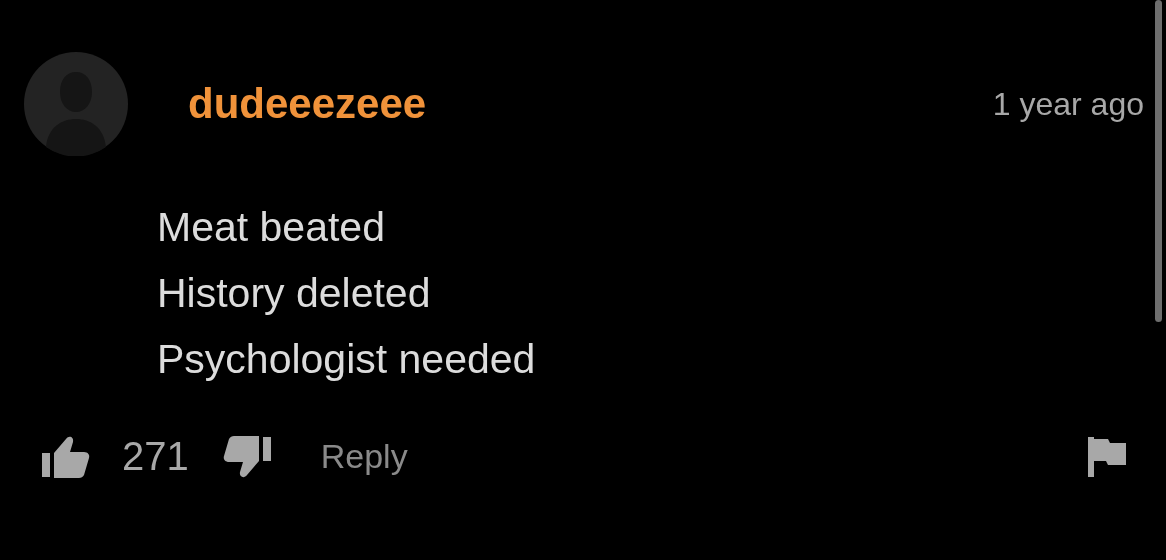  What do you see at coordinates (155, 456) in the screenshot?
I see `like-count: 271` at bounding box center [155, 456].